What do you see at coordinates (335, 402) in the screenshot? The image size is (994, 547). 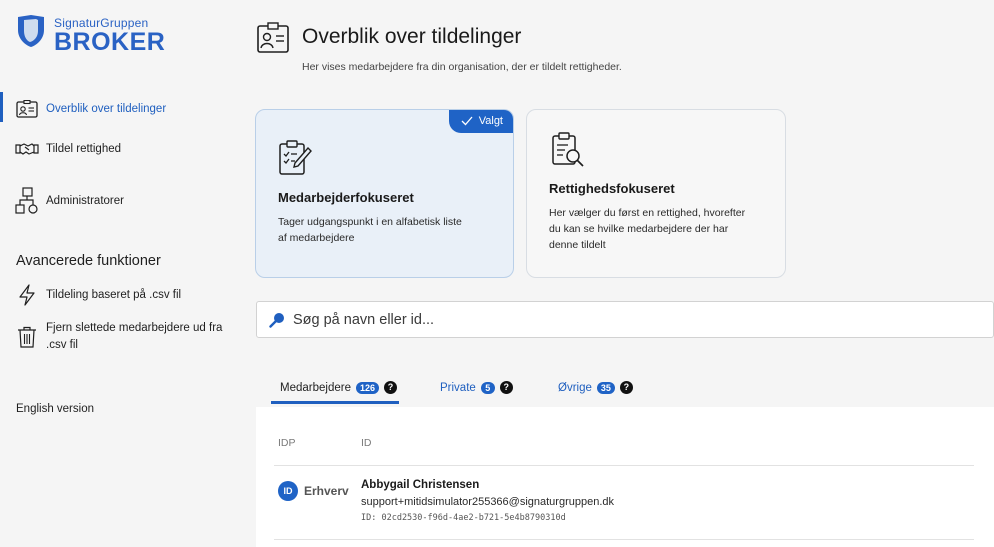 I see `active-tab-indicator` at bounding box center [335, 402].